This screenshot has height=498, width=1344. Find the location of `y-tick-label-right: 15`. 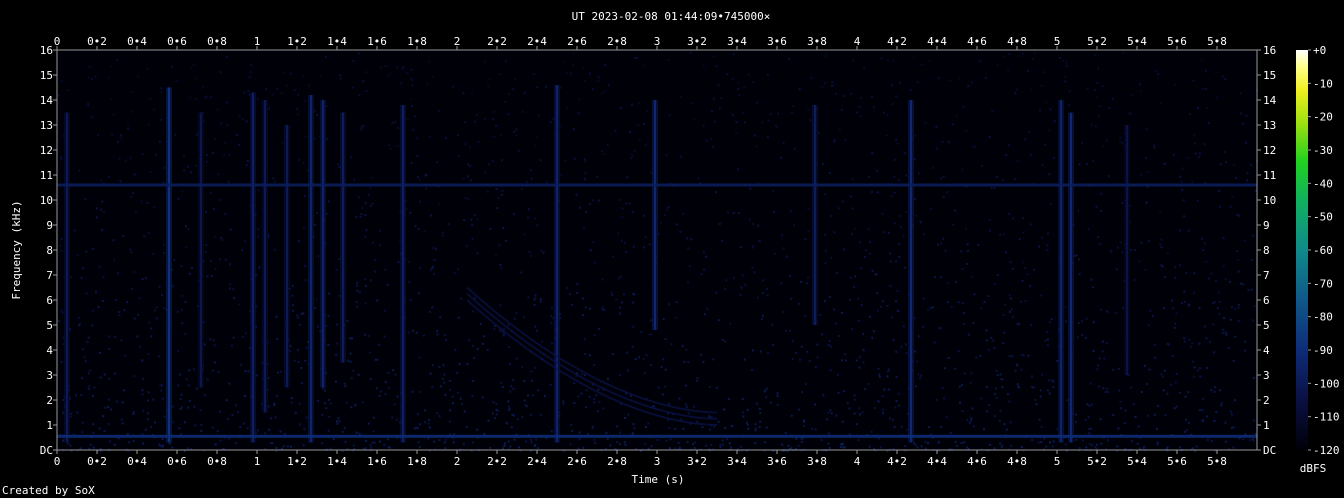

y-tick-label-right: 15 is located at coordinates (1269, 75).